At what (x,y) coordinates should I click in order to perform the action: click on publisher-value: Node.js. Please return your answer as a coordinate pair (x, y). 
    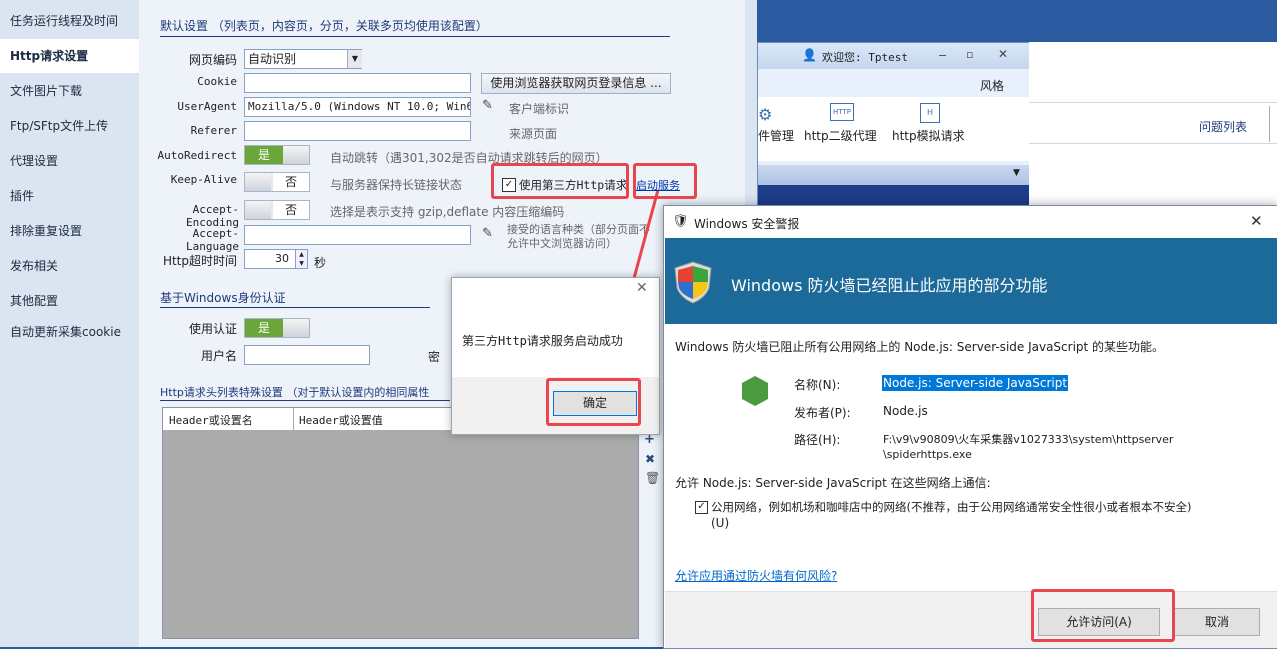
    Looking at the image, I should click on (905, 411).